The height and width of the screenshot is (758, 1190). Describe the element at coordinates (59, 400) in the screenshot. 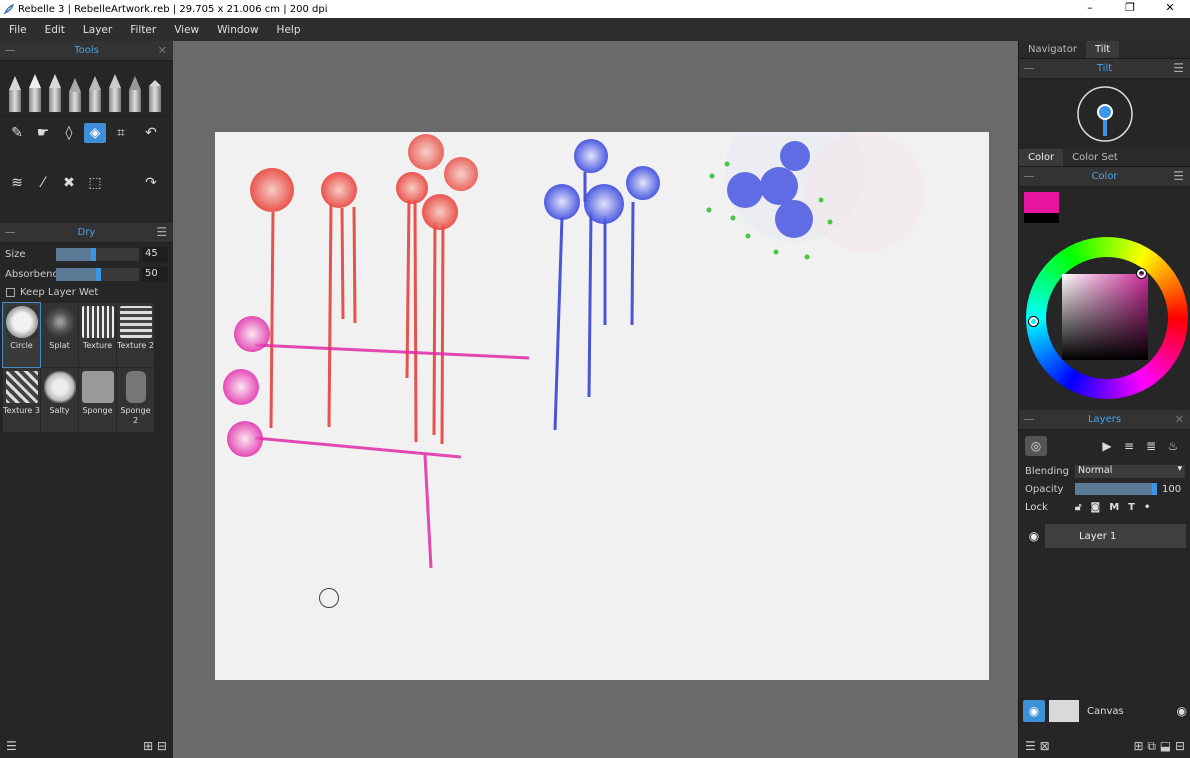

I see `preset-salty: Salty` at that location.